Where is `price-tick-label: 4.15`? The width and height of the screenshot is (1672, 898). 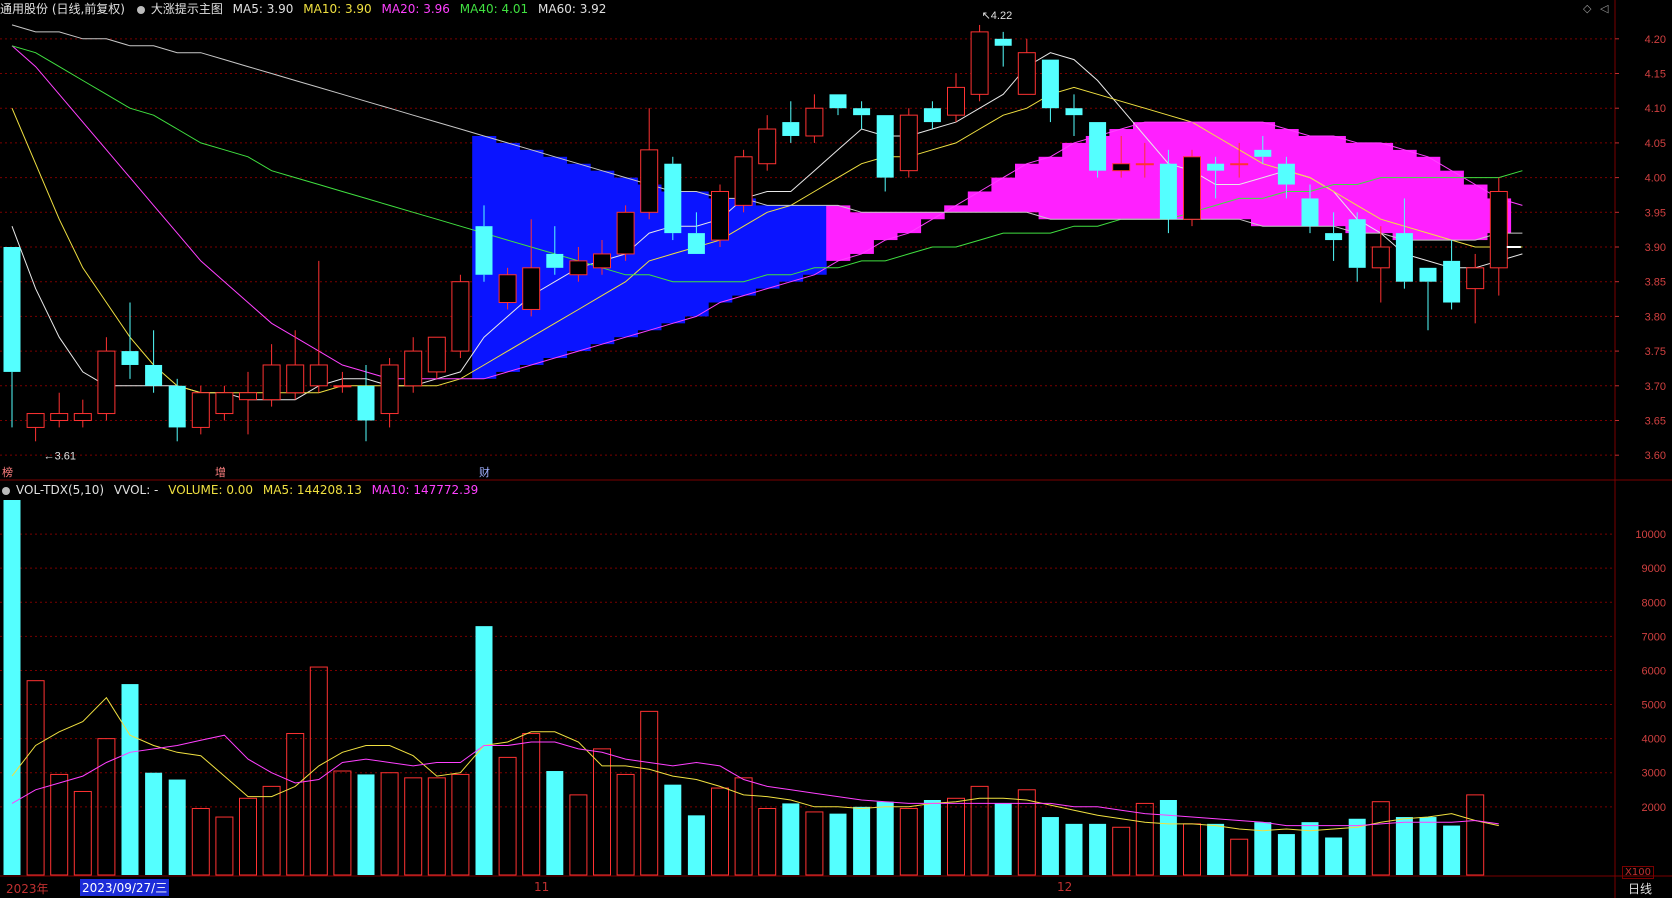
price-tick-label: 4.15 is located at coordinates (1655, 75).